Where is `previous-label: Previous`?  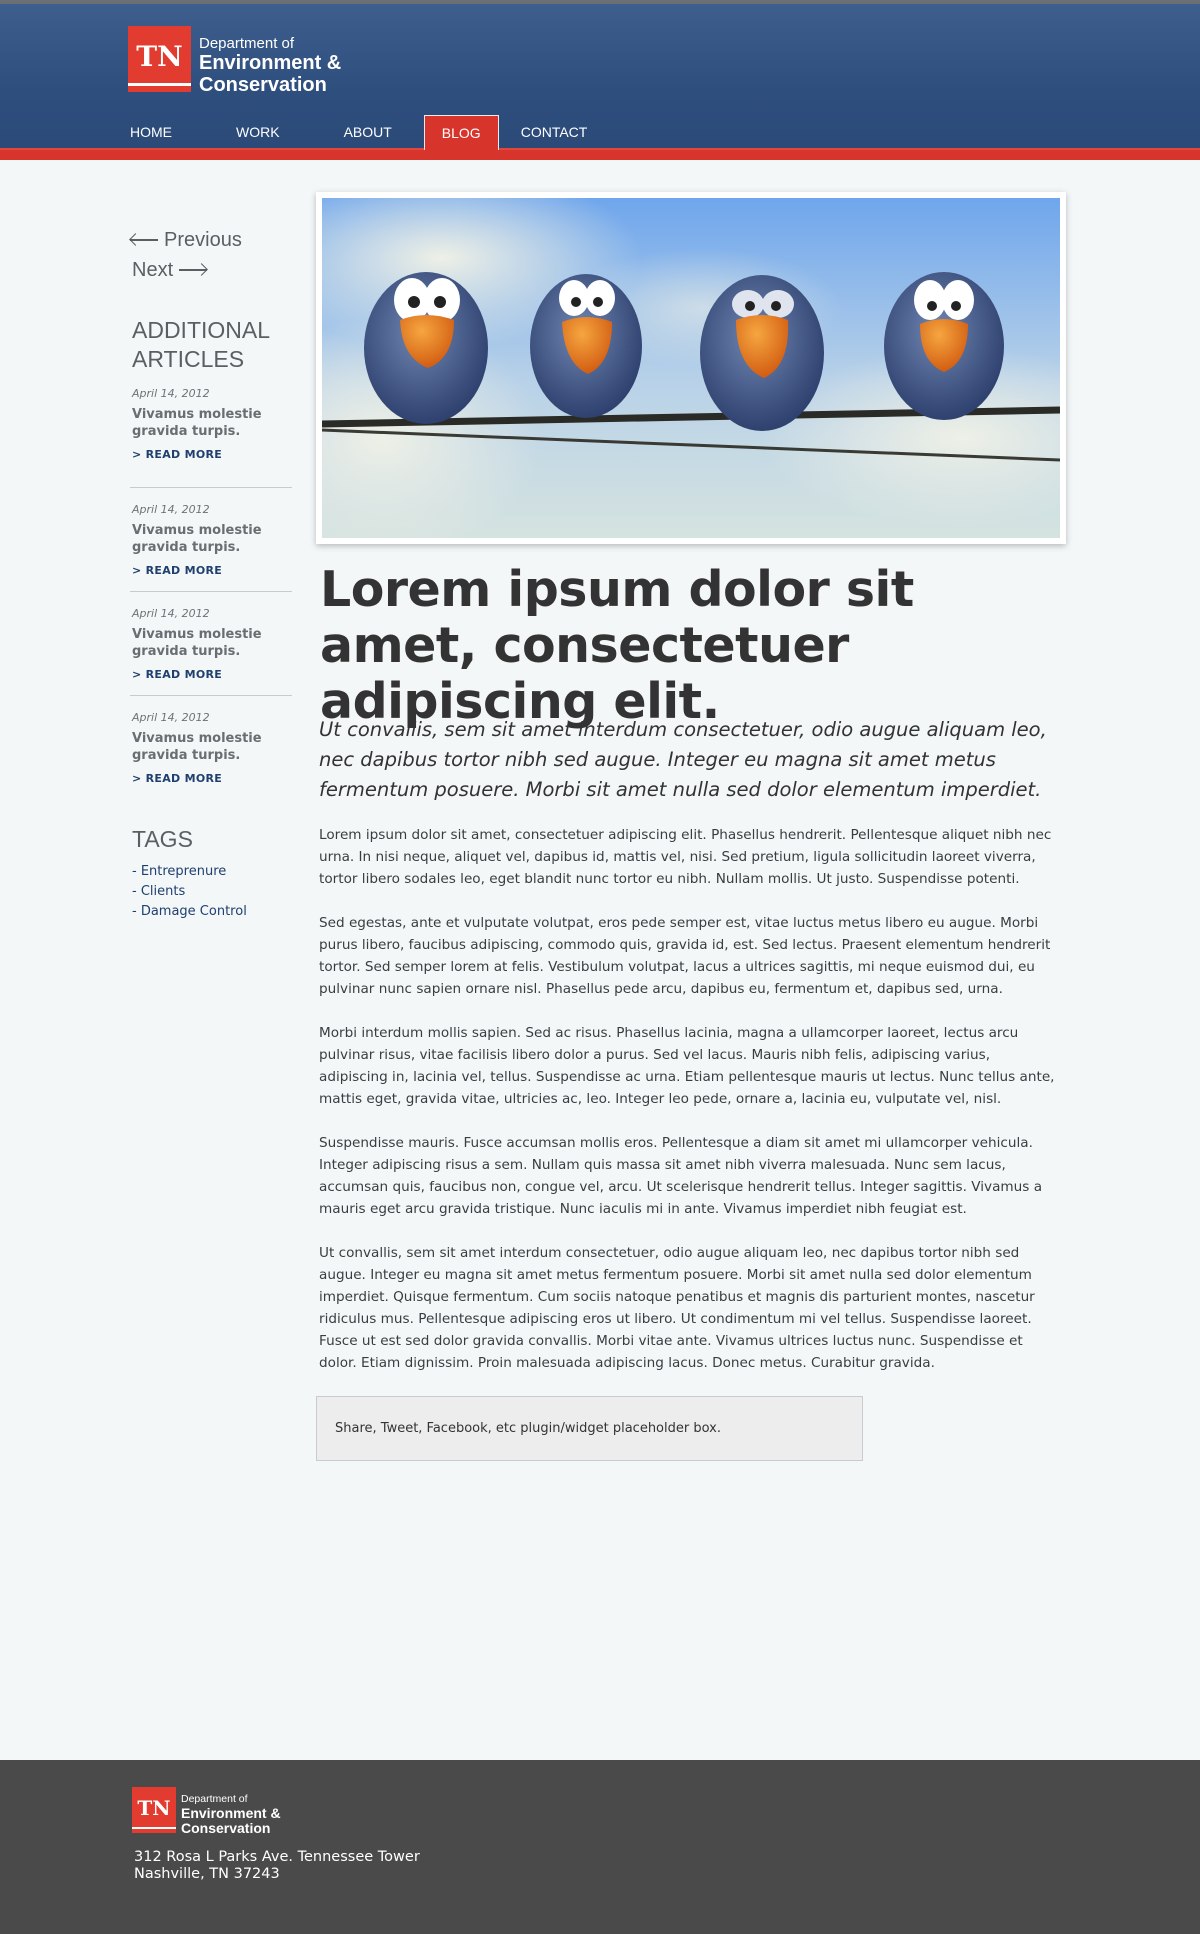 previous-label: Previous is located at coordinates (203, 239).